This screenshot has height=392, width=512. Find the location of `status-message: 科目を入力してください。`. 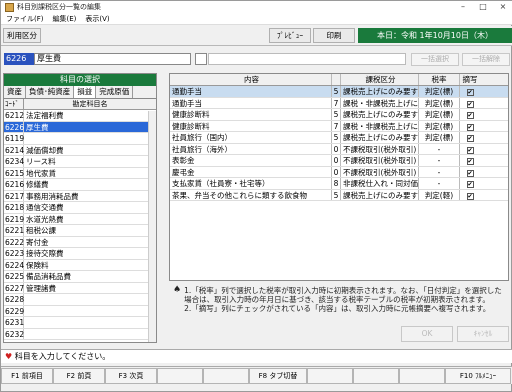

status-message: 科目を入力してください。 is located at coordinates (62, 356).